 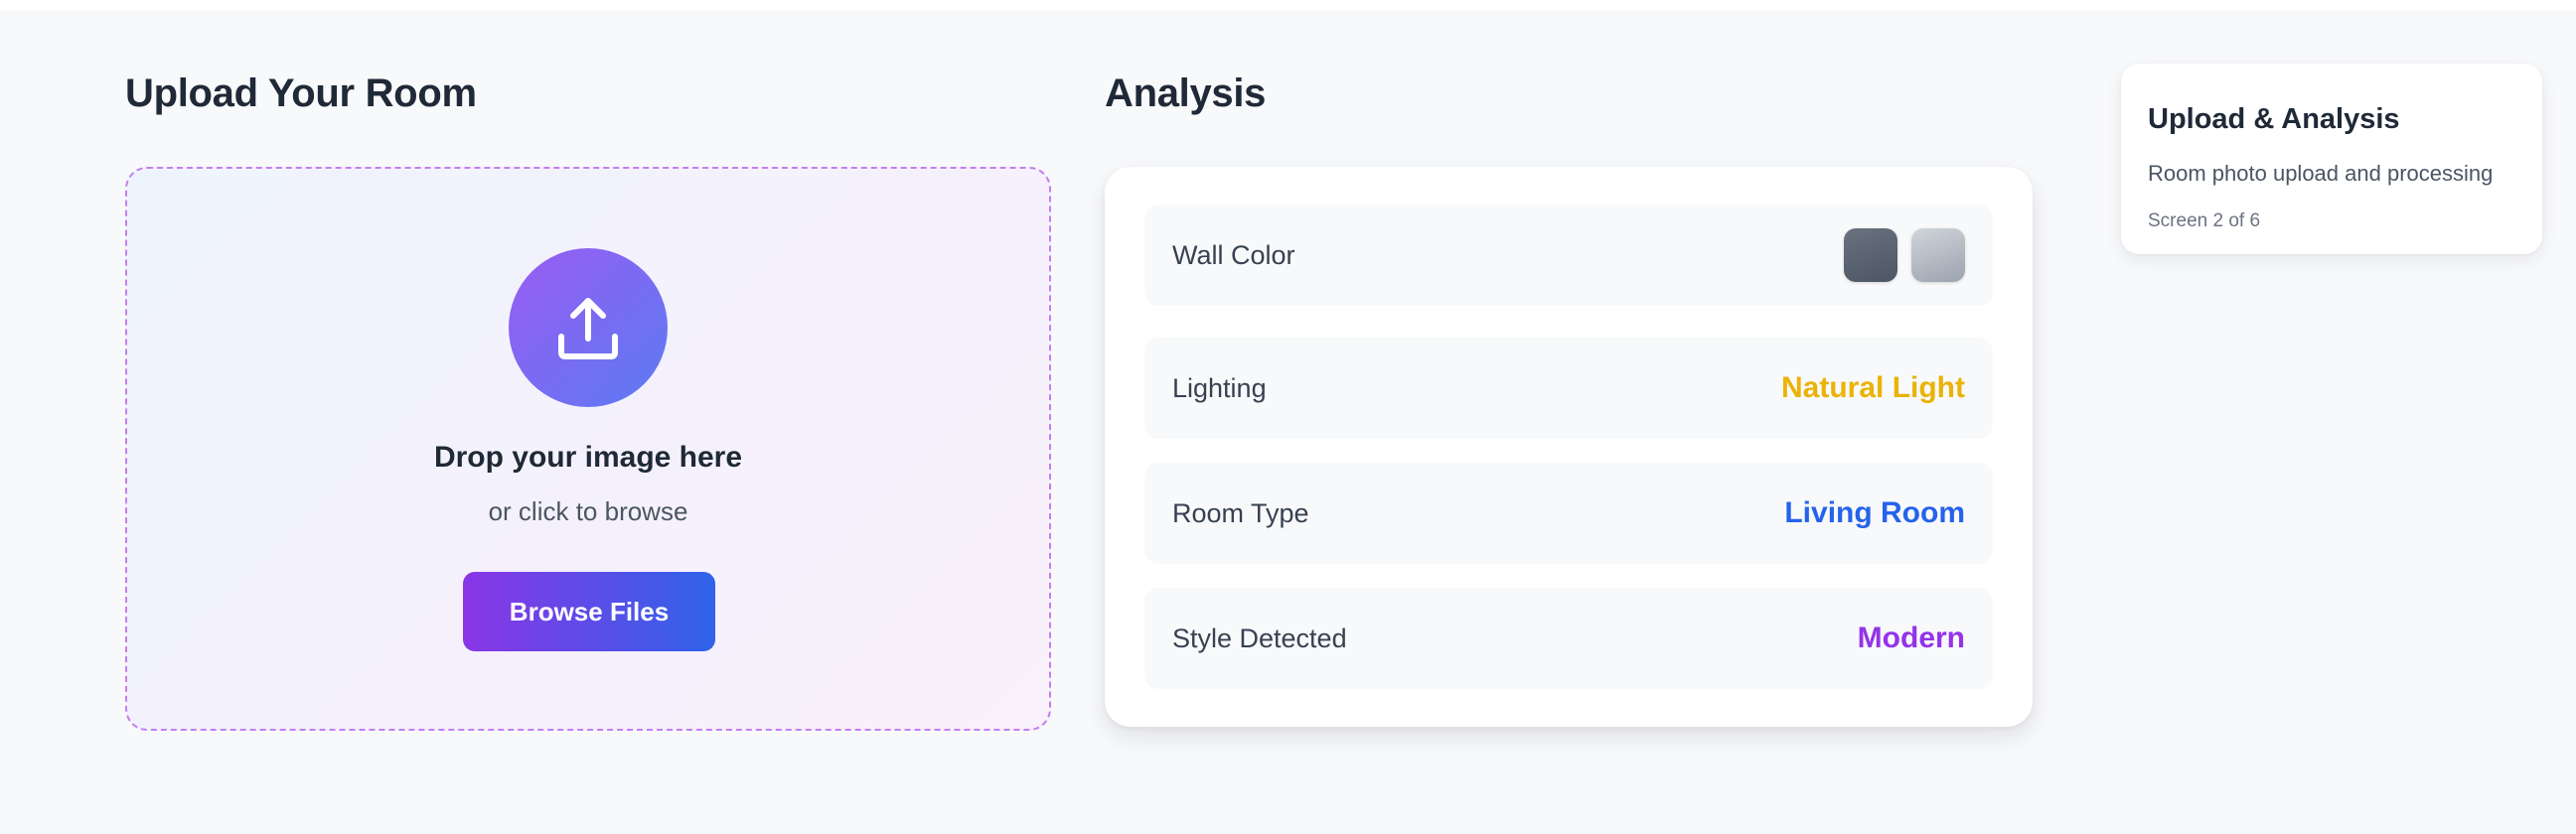 What do you see at coordinates (588, 457) in the screenshot?
I see `drop-heading: Drop your image here` at bounding box center [588, 457].